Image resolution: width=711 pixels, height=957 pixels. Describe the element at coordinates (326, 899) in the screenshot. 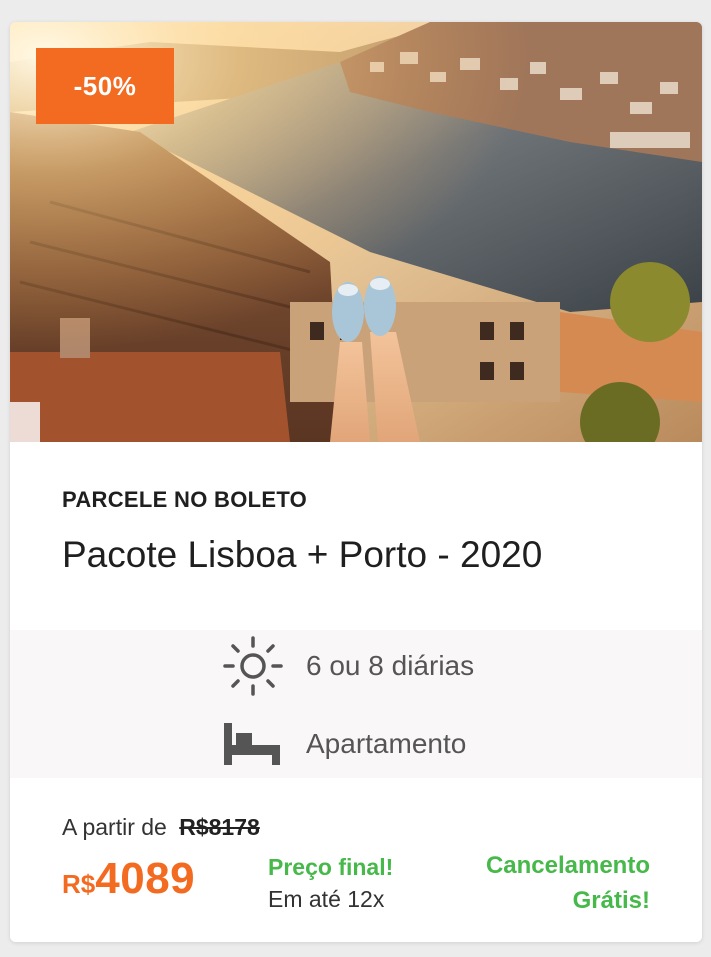

I see `installments-label: Em até 12x` at that location.